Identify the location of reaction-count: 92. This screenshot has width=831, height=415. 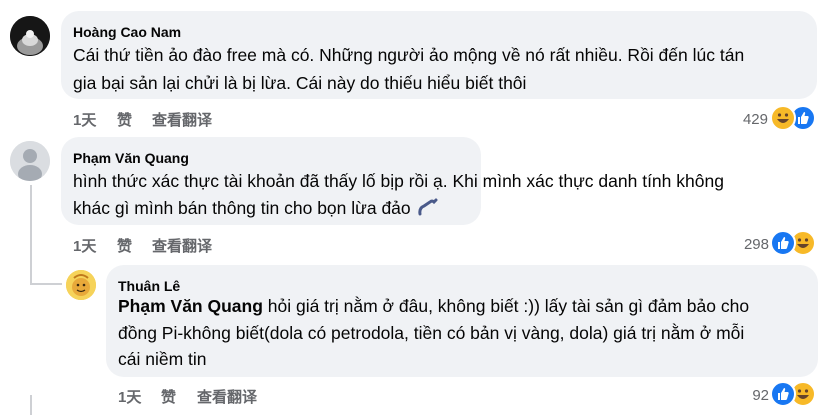
(749, 395).